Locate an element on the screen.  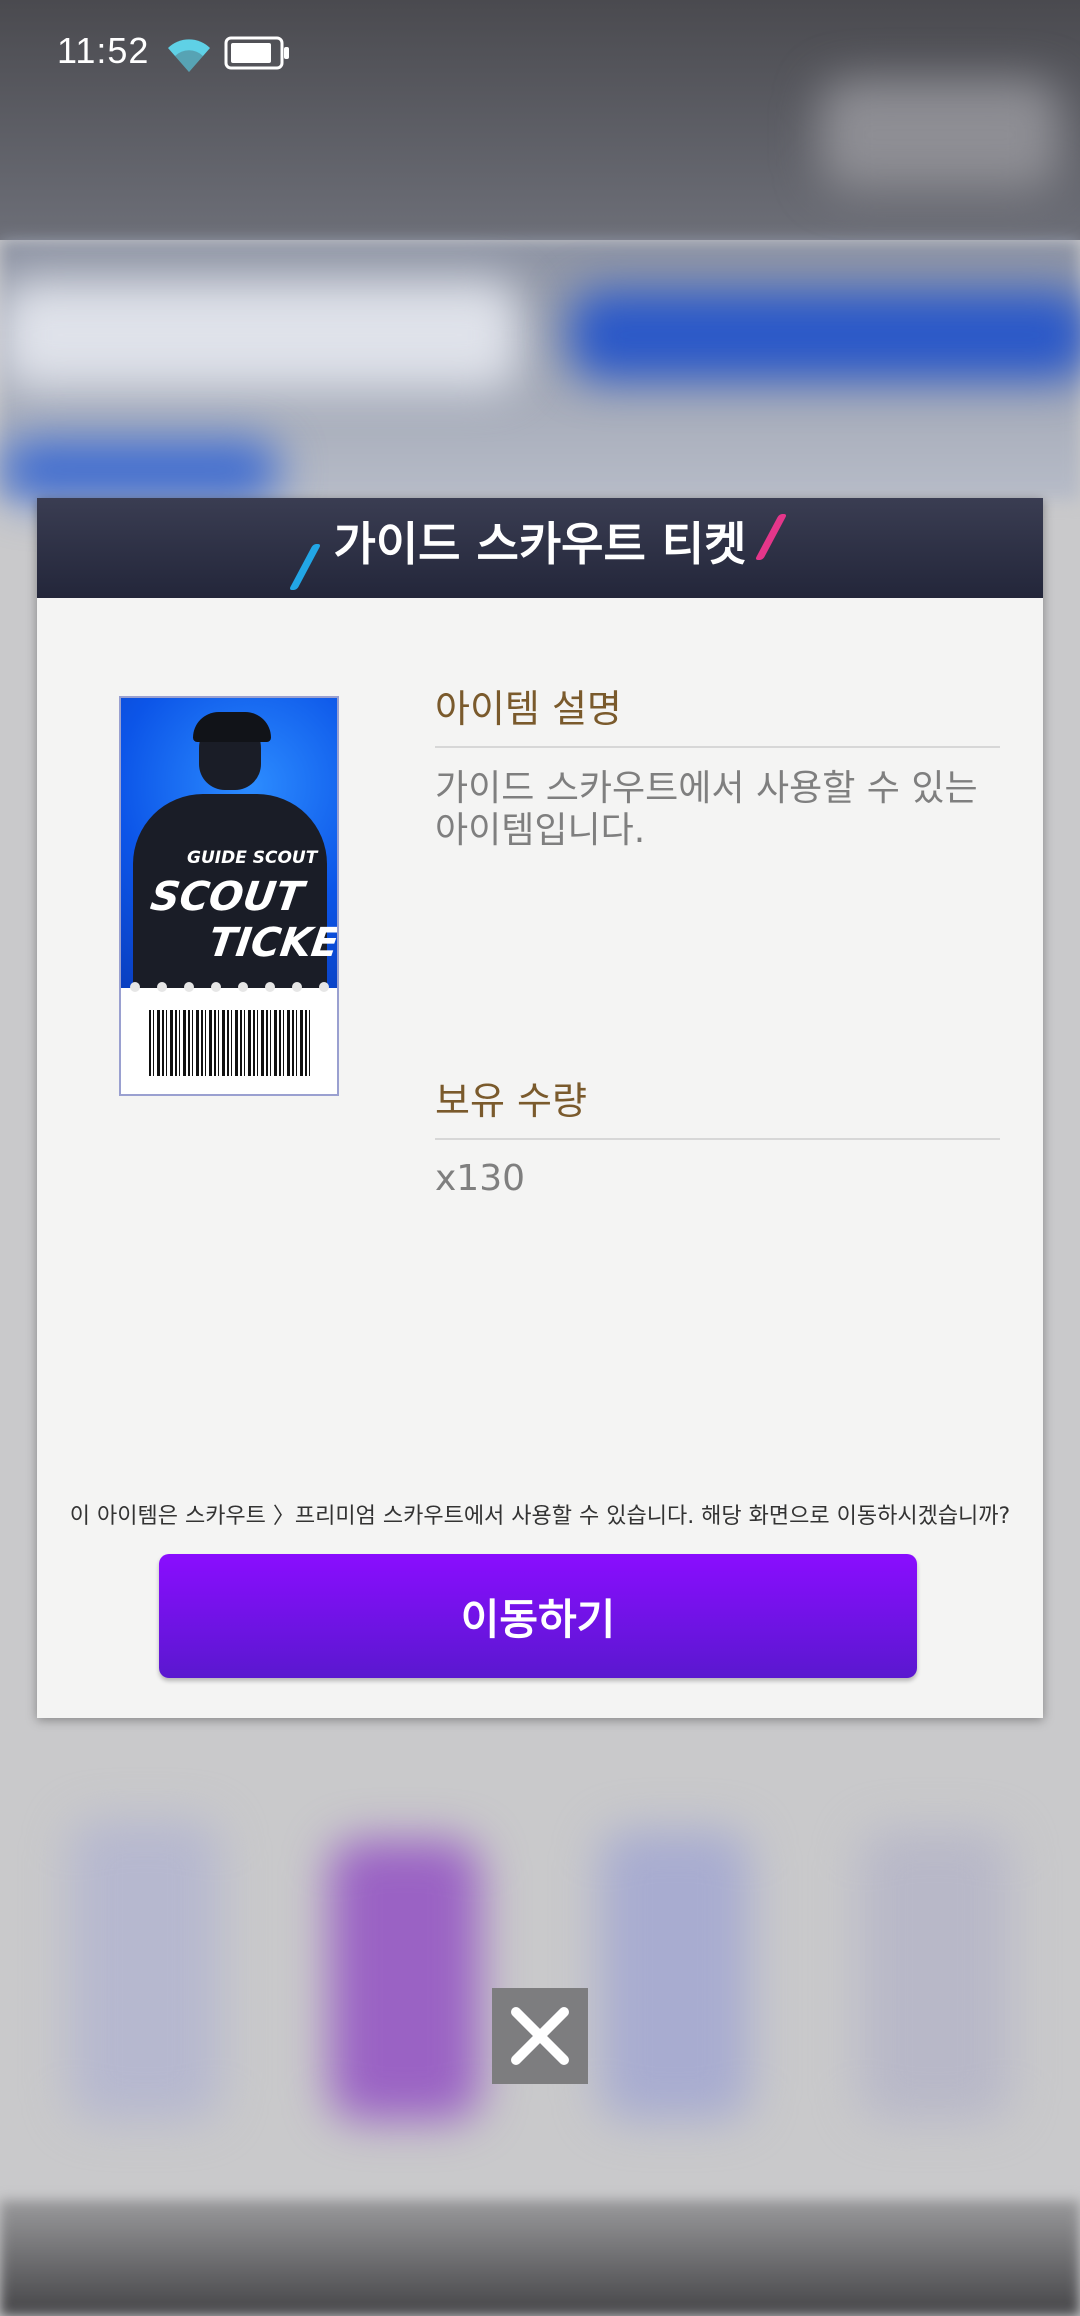
player-silhouette-cap is located at coordinates (232, 727).